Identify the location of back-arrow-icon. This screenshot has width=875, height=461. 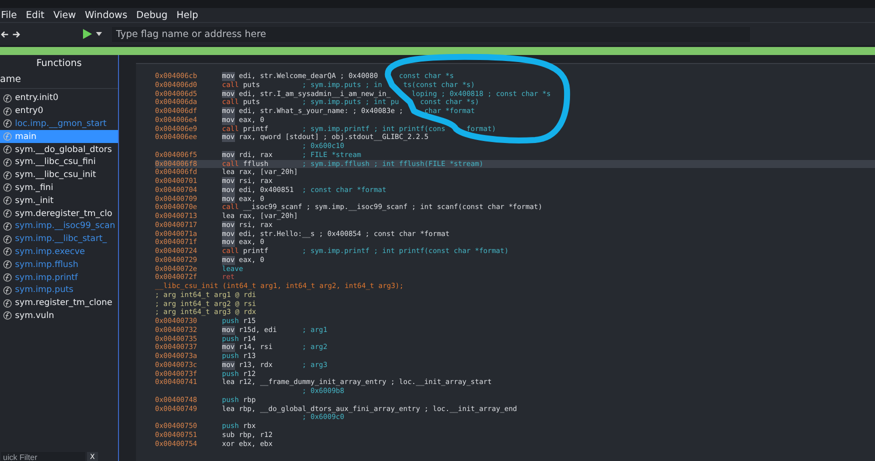
(4, 34).